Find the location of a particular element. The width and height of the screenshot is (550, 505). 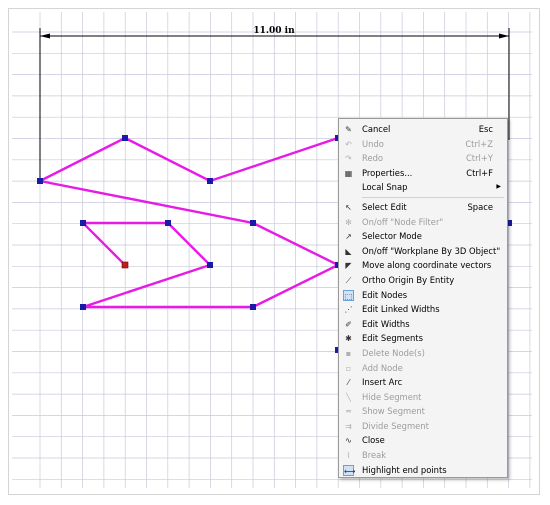

menu-item-delete-node-s: ▪ Delete Node(s) is located at coordinates (423, 353).